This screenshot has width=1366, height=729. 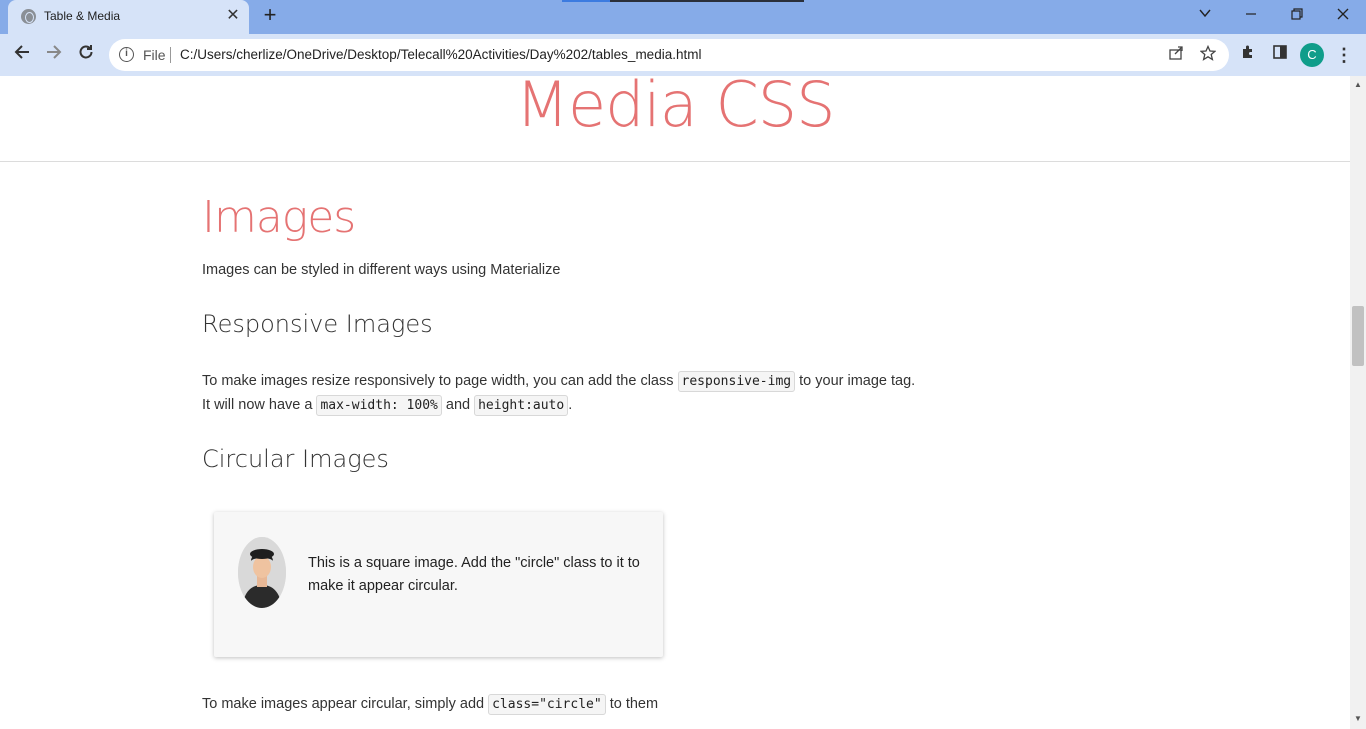 I want to click on tab-search-icon, so click(x=1205, y=15).